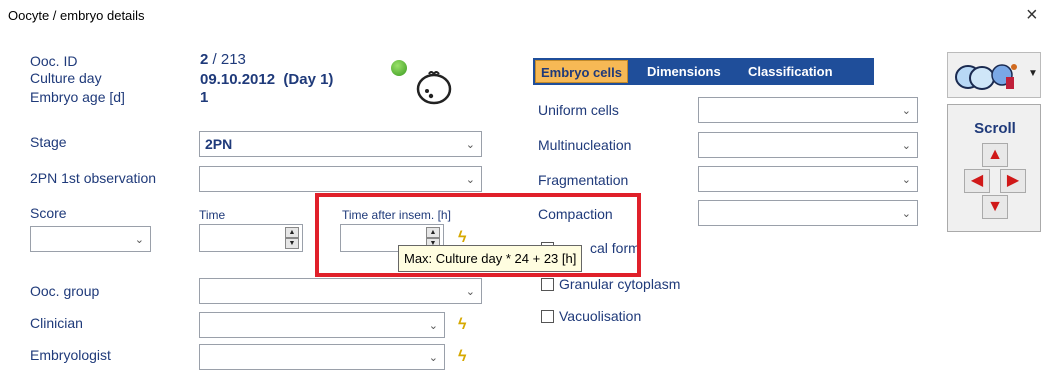  Describe the element at coordinates (585, 145) in the screenshot. I see `multinucleation-label: Multinucleation` at that location.